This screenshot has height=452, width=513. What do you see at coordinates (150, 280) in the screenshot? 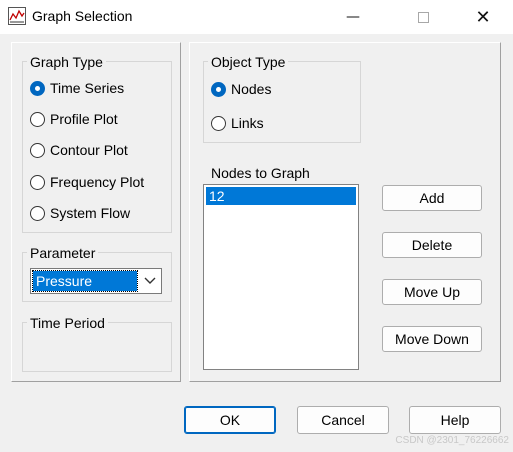
I see `chevron-down-icon` at bounding box center [150, 280].